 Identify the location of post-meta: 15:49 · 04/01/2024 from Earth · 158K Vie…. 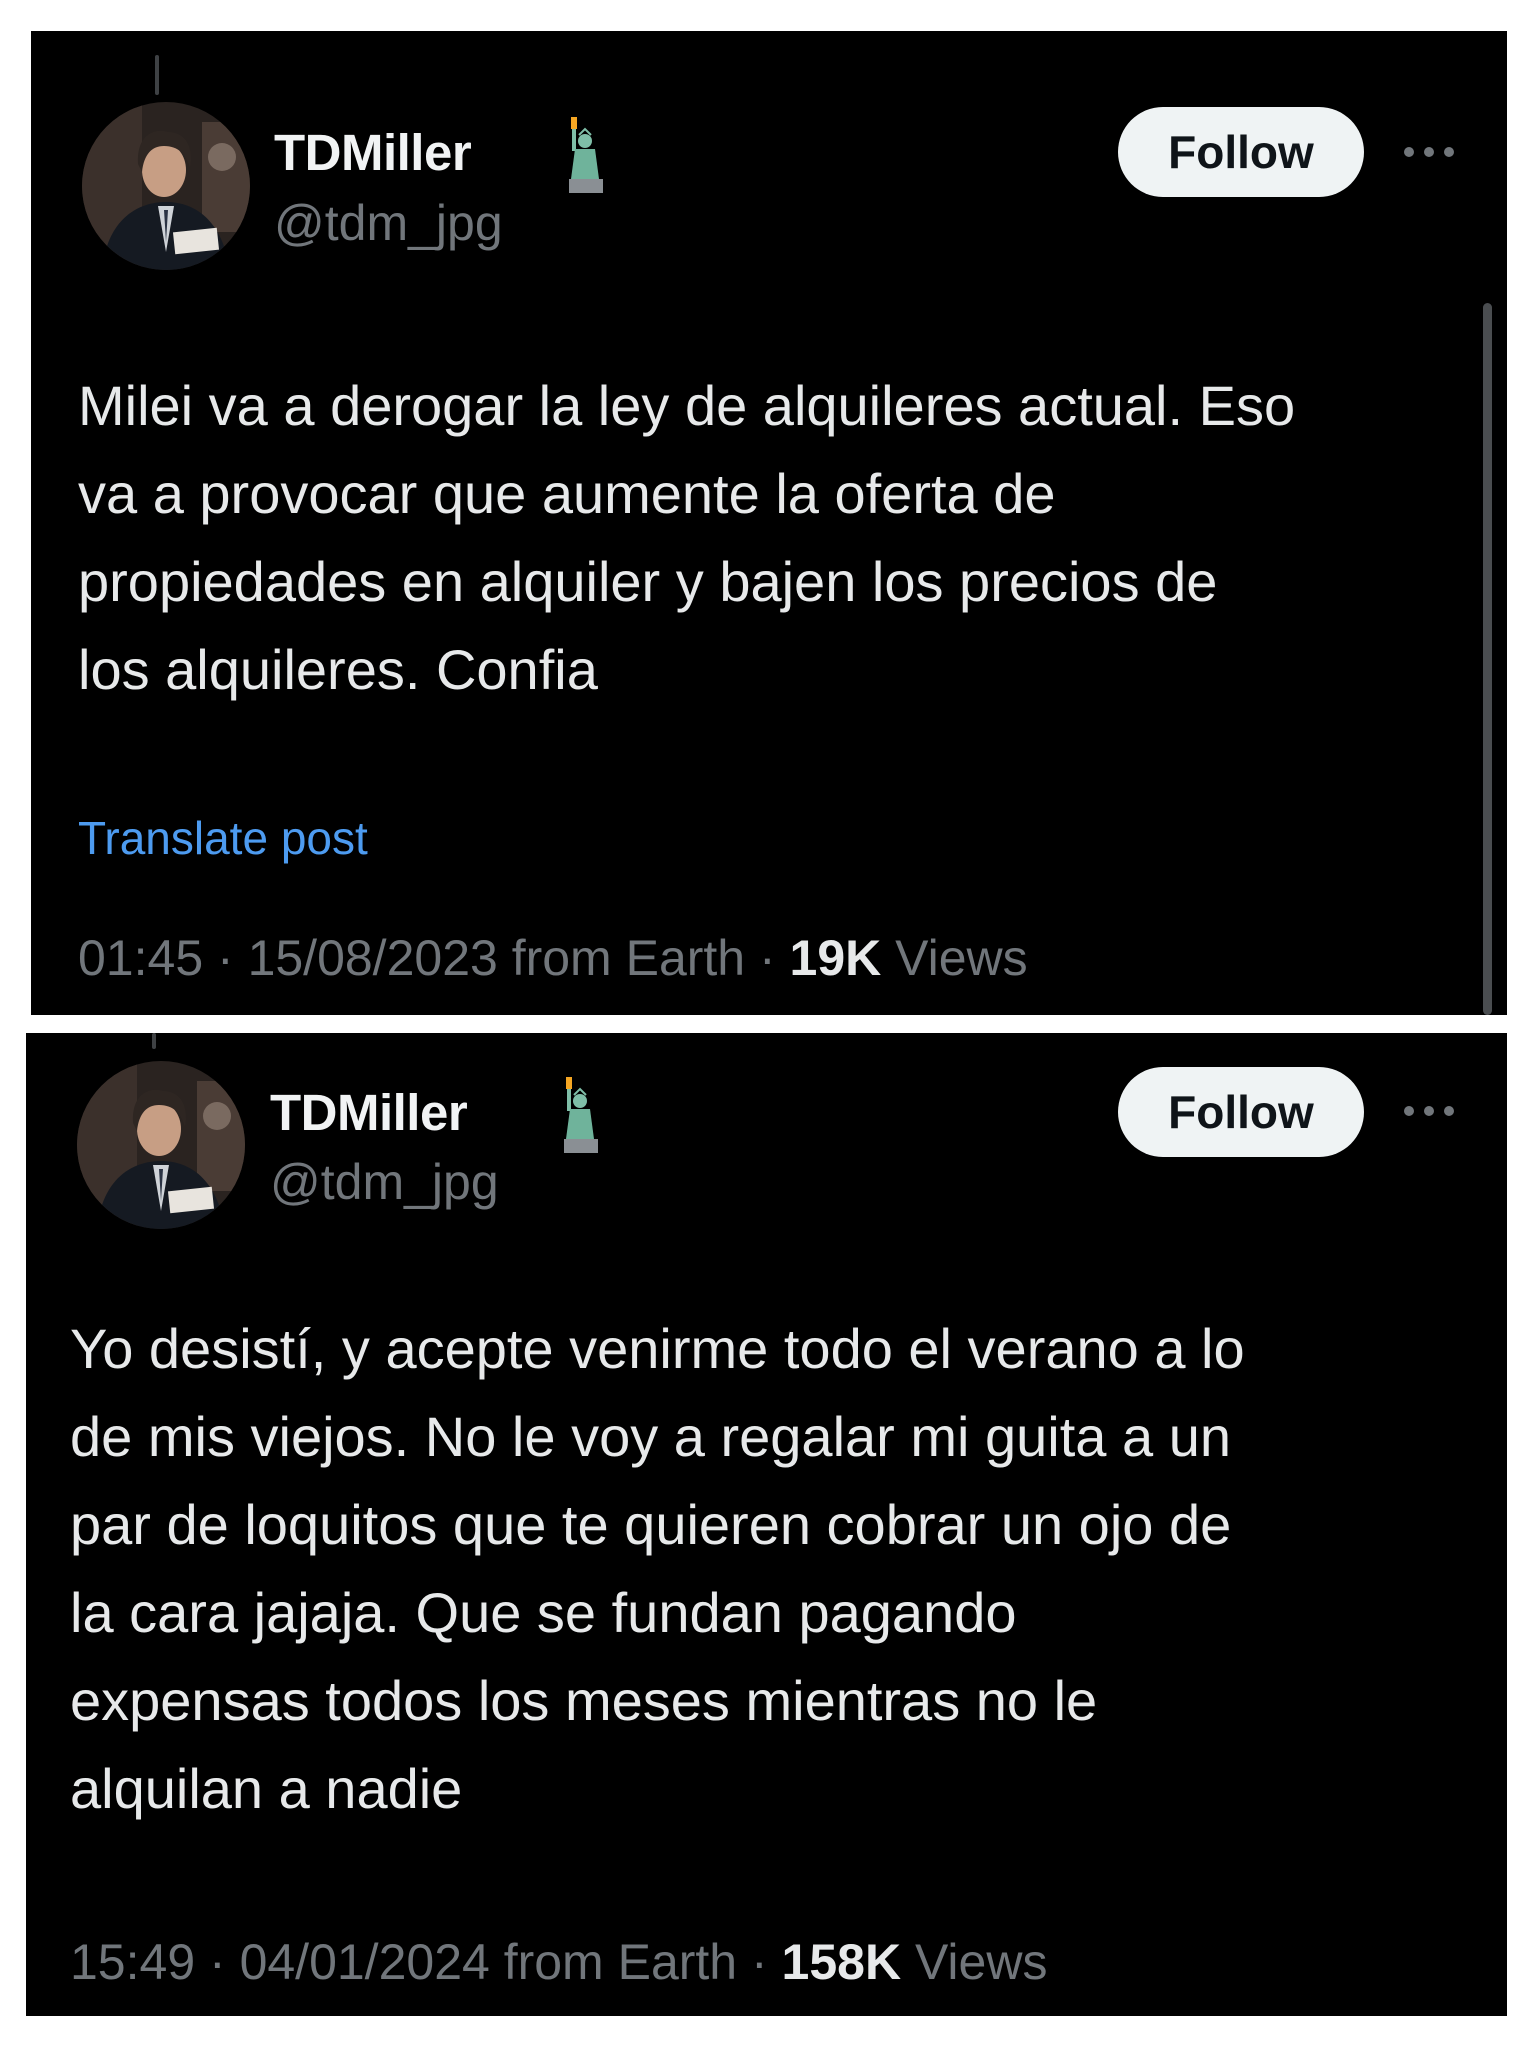
(558, 1962).